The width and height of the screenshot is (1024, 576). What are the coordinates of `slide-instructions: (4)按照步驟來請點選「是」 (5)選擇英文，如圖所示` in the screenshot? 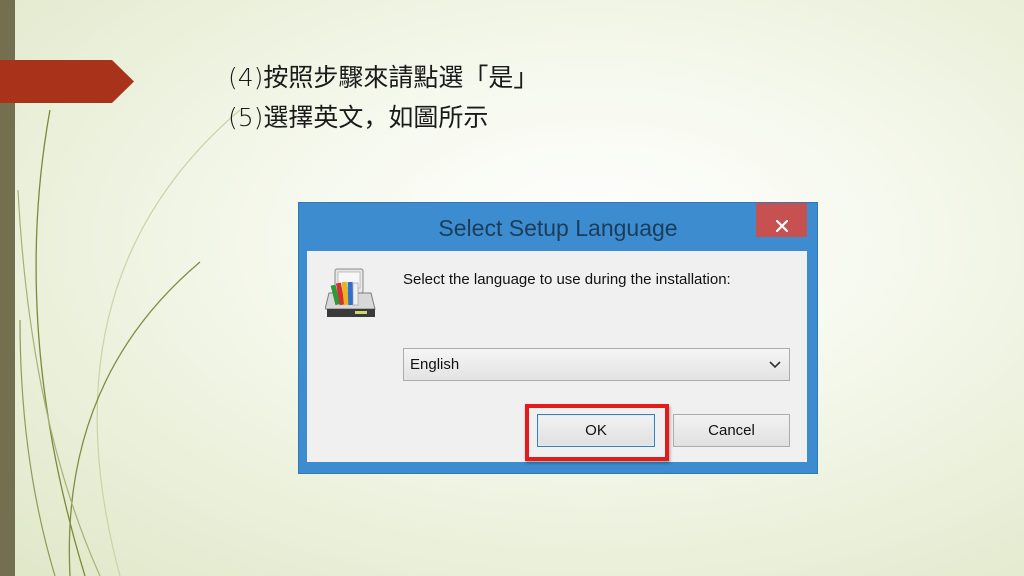 It's located at (383, 98).